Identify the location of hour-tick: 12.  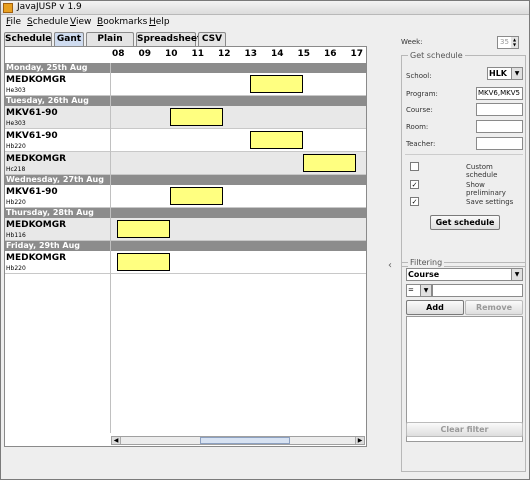
(224, 54).